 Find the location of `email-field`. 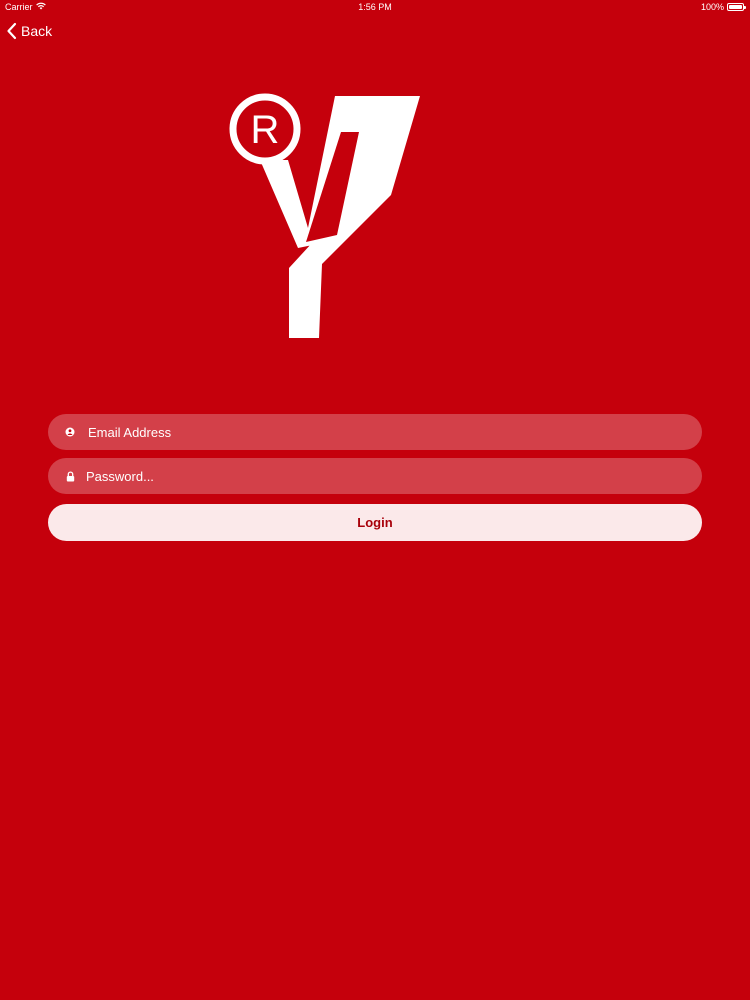

email-field is located at coordinates (375, 432).